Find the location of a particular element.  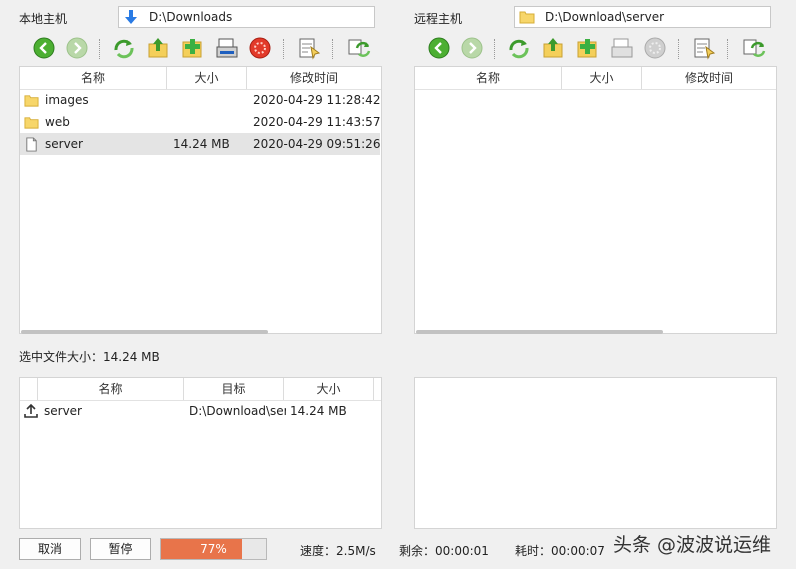

local-list-header: 名称 大小 修改时间 is located at coordinates (200, 78).